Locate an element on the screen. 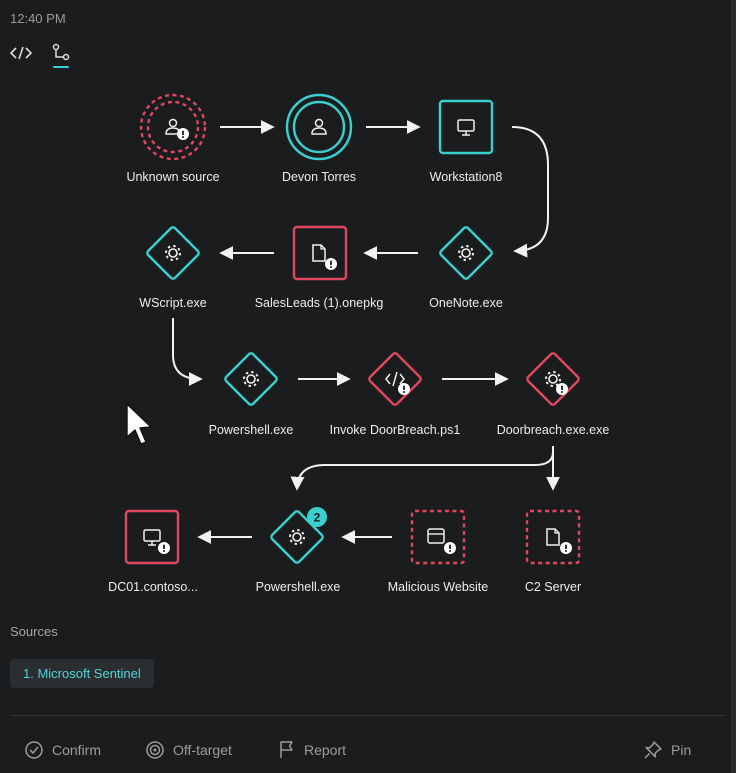 This screenshot has width=736, height=773. node-wscript: WScript.exe is located at coordinates (173, 268).